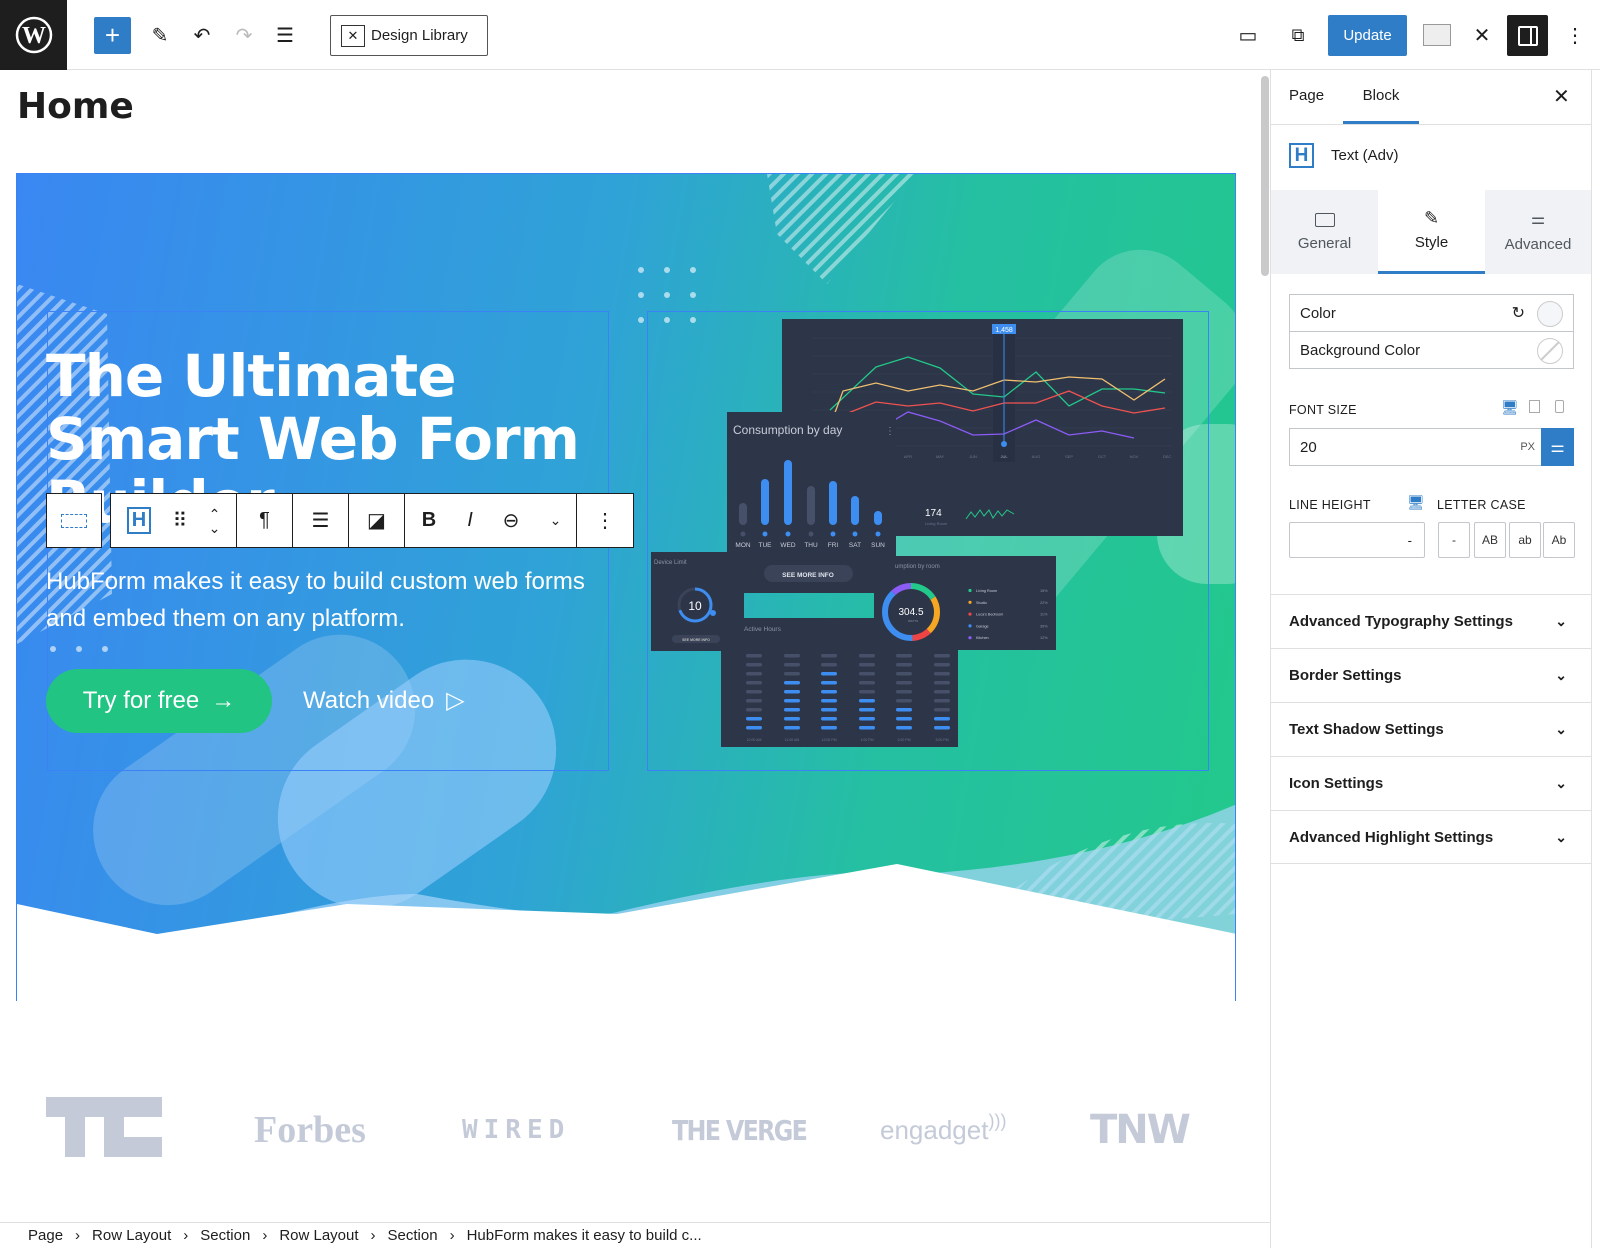 Image resolution: width=1600 pixels, height=1248 pixels. Describe the element at coordinates (313, 439) in the screenshot. I see `heading-line-2: Smart Web Form` at that location.